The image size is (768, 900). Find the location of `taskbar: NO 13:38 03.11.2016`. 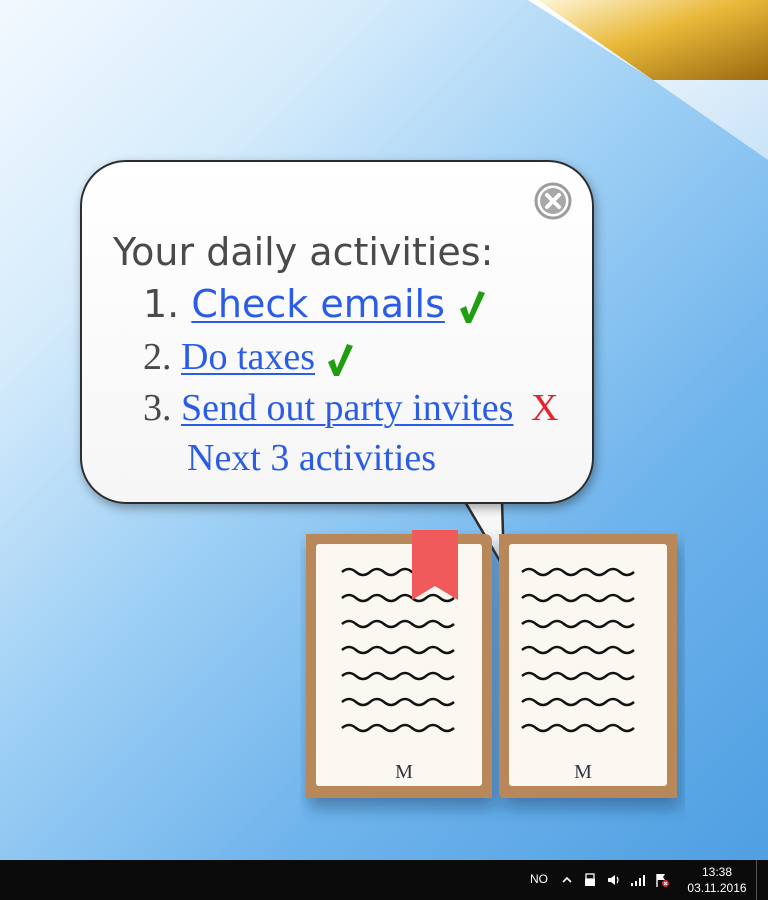

taskbar: NO 13:38 03.11.2016 is located at coordinates (384, 880).